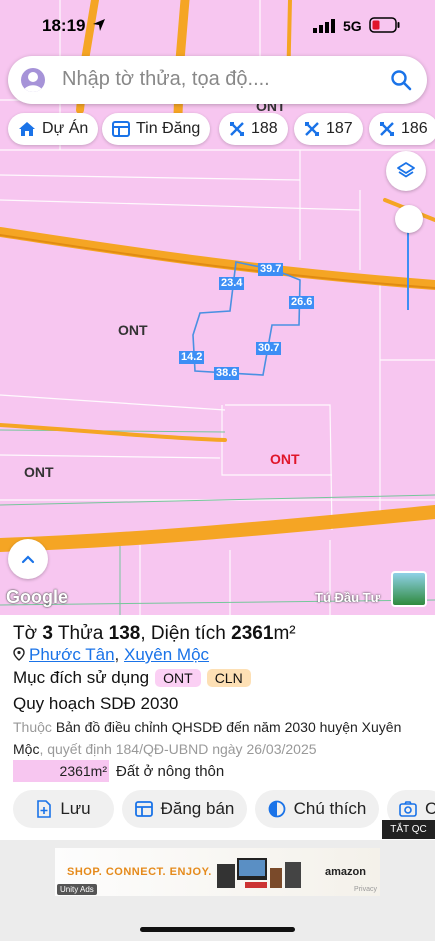  What do you see at coordinates (409, 589) in the screenshot?
I see `user-thumbnail` at bounding box center [409, 589].